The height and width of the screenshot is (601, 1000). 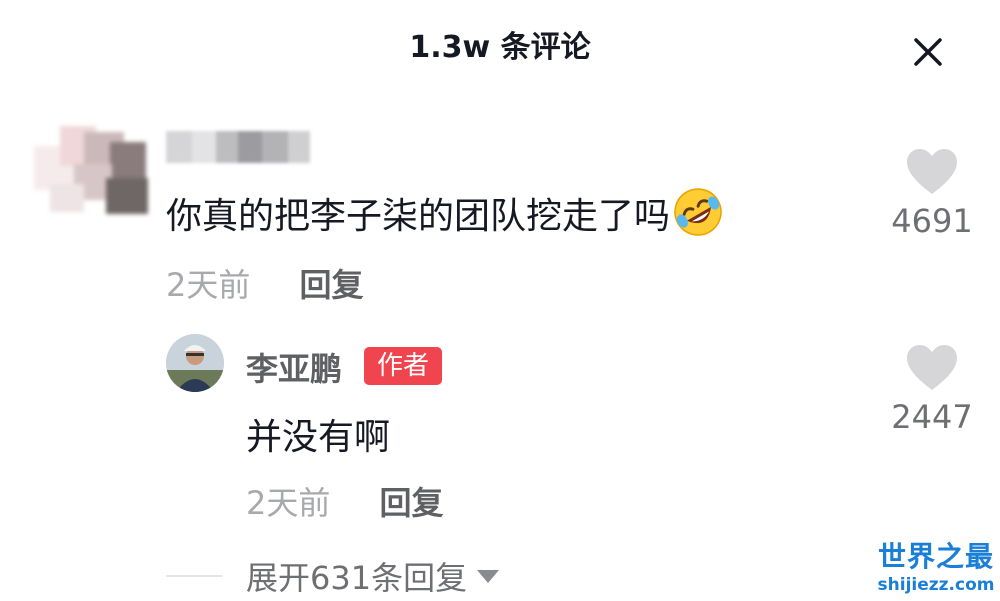 What do you see at coordinates (488, 576) in the screenshot?
I see `caret-down-icon` at bounding box center [488, 576].